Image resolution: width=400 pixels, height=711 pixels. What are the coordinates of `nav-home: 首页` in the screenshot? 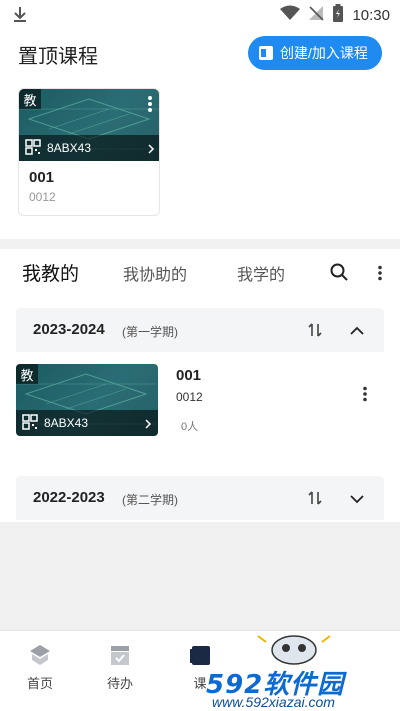 It's located at (40, 668).